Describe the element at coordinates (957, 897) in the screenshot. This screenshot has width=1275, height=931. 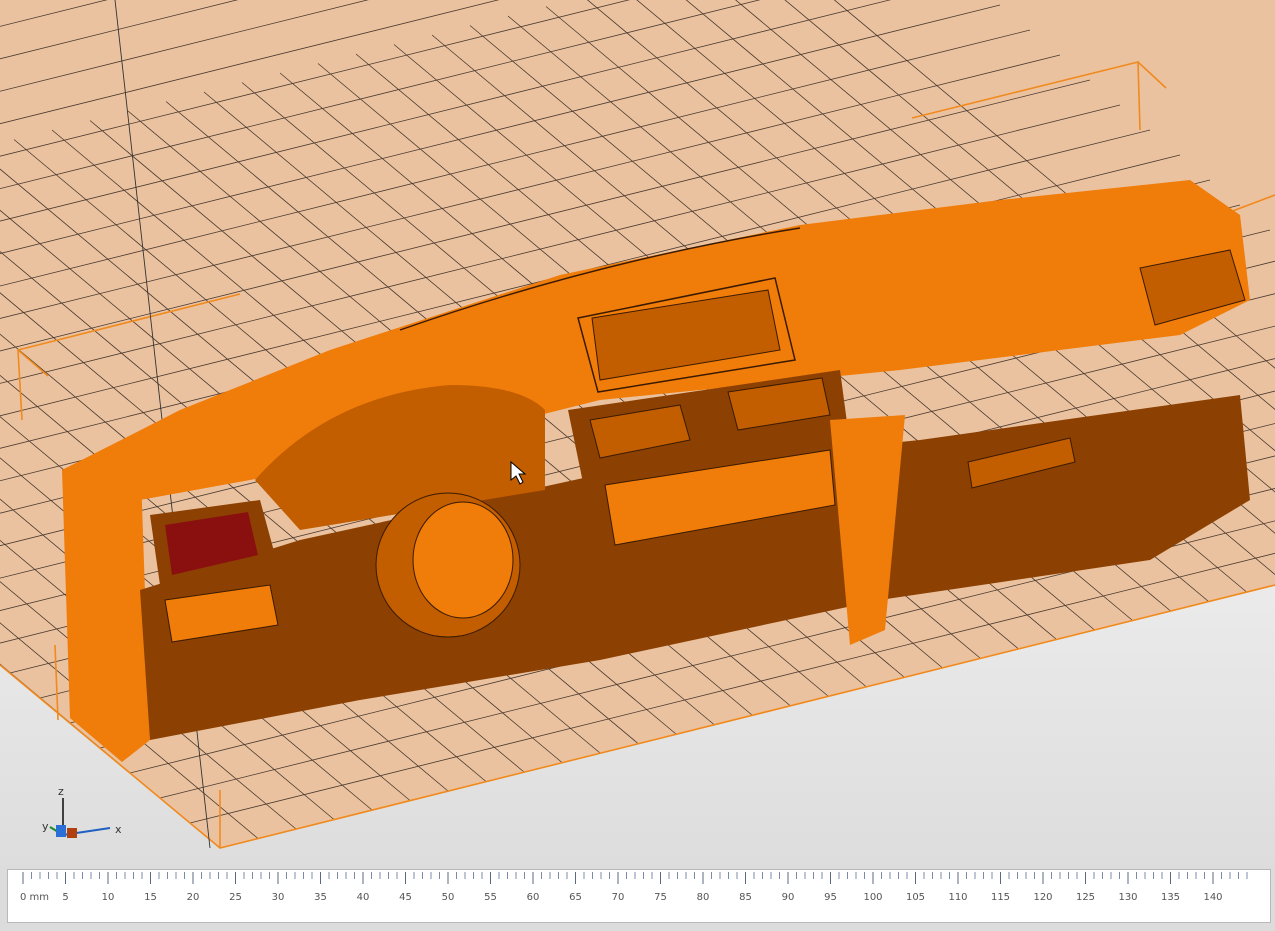
I see `ruler-label: 110` at that location.